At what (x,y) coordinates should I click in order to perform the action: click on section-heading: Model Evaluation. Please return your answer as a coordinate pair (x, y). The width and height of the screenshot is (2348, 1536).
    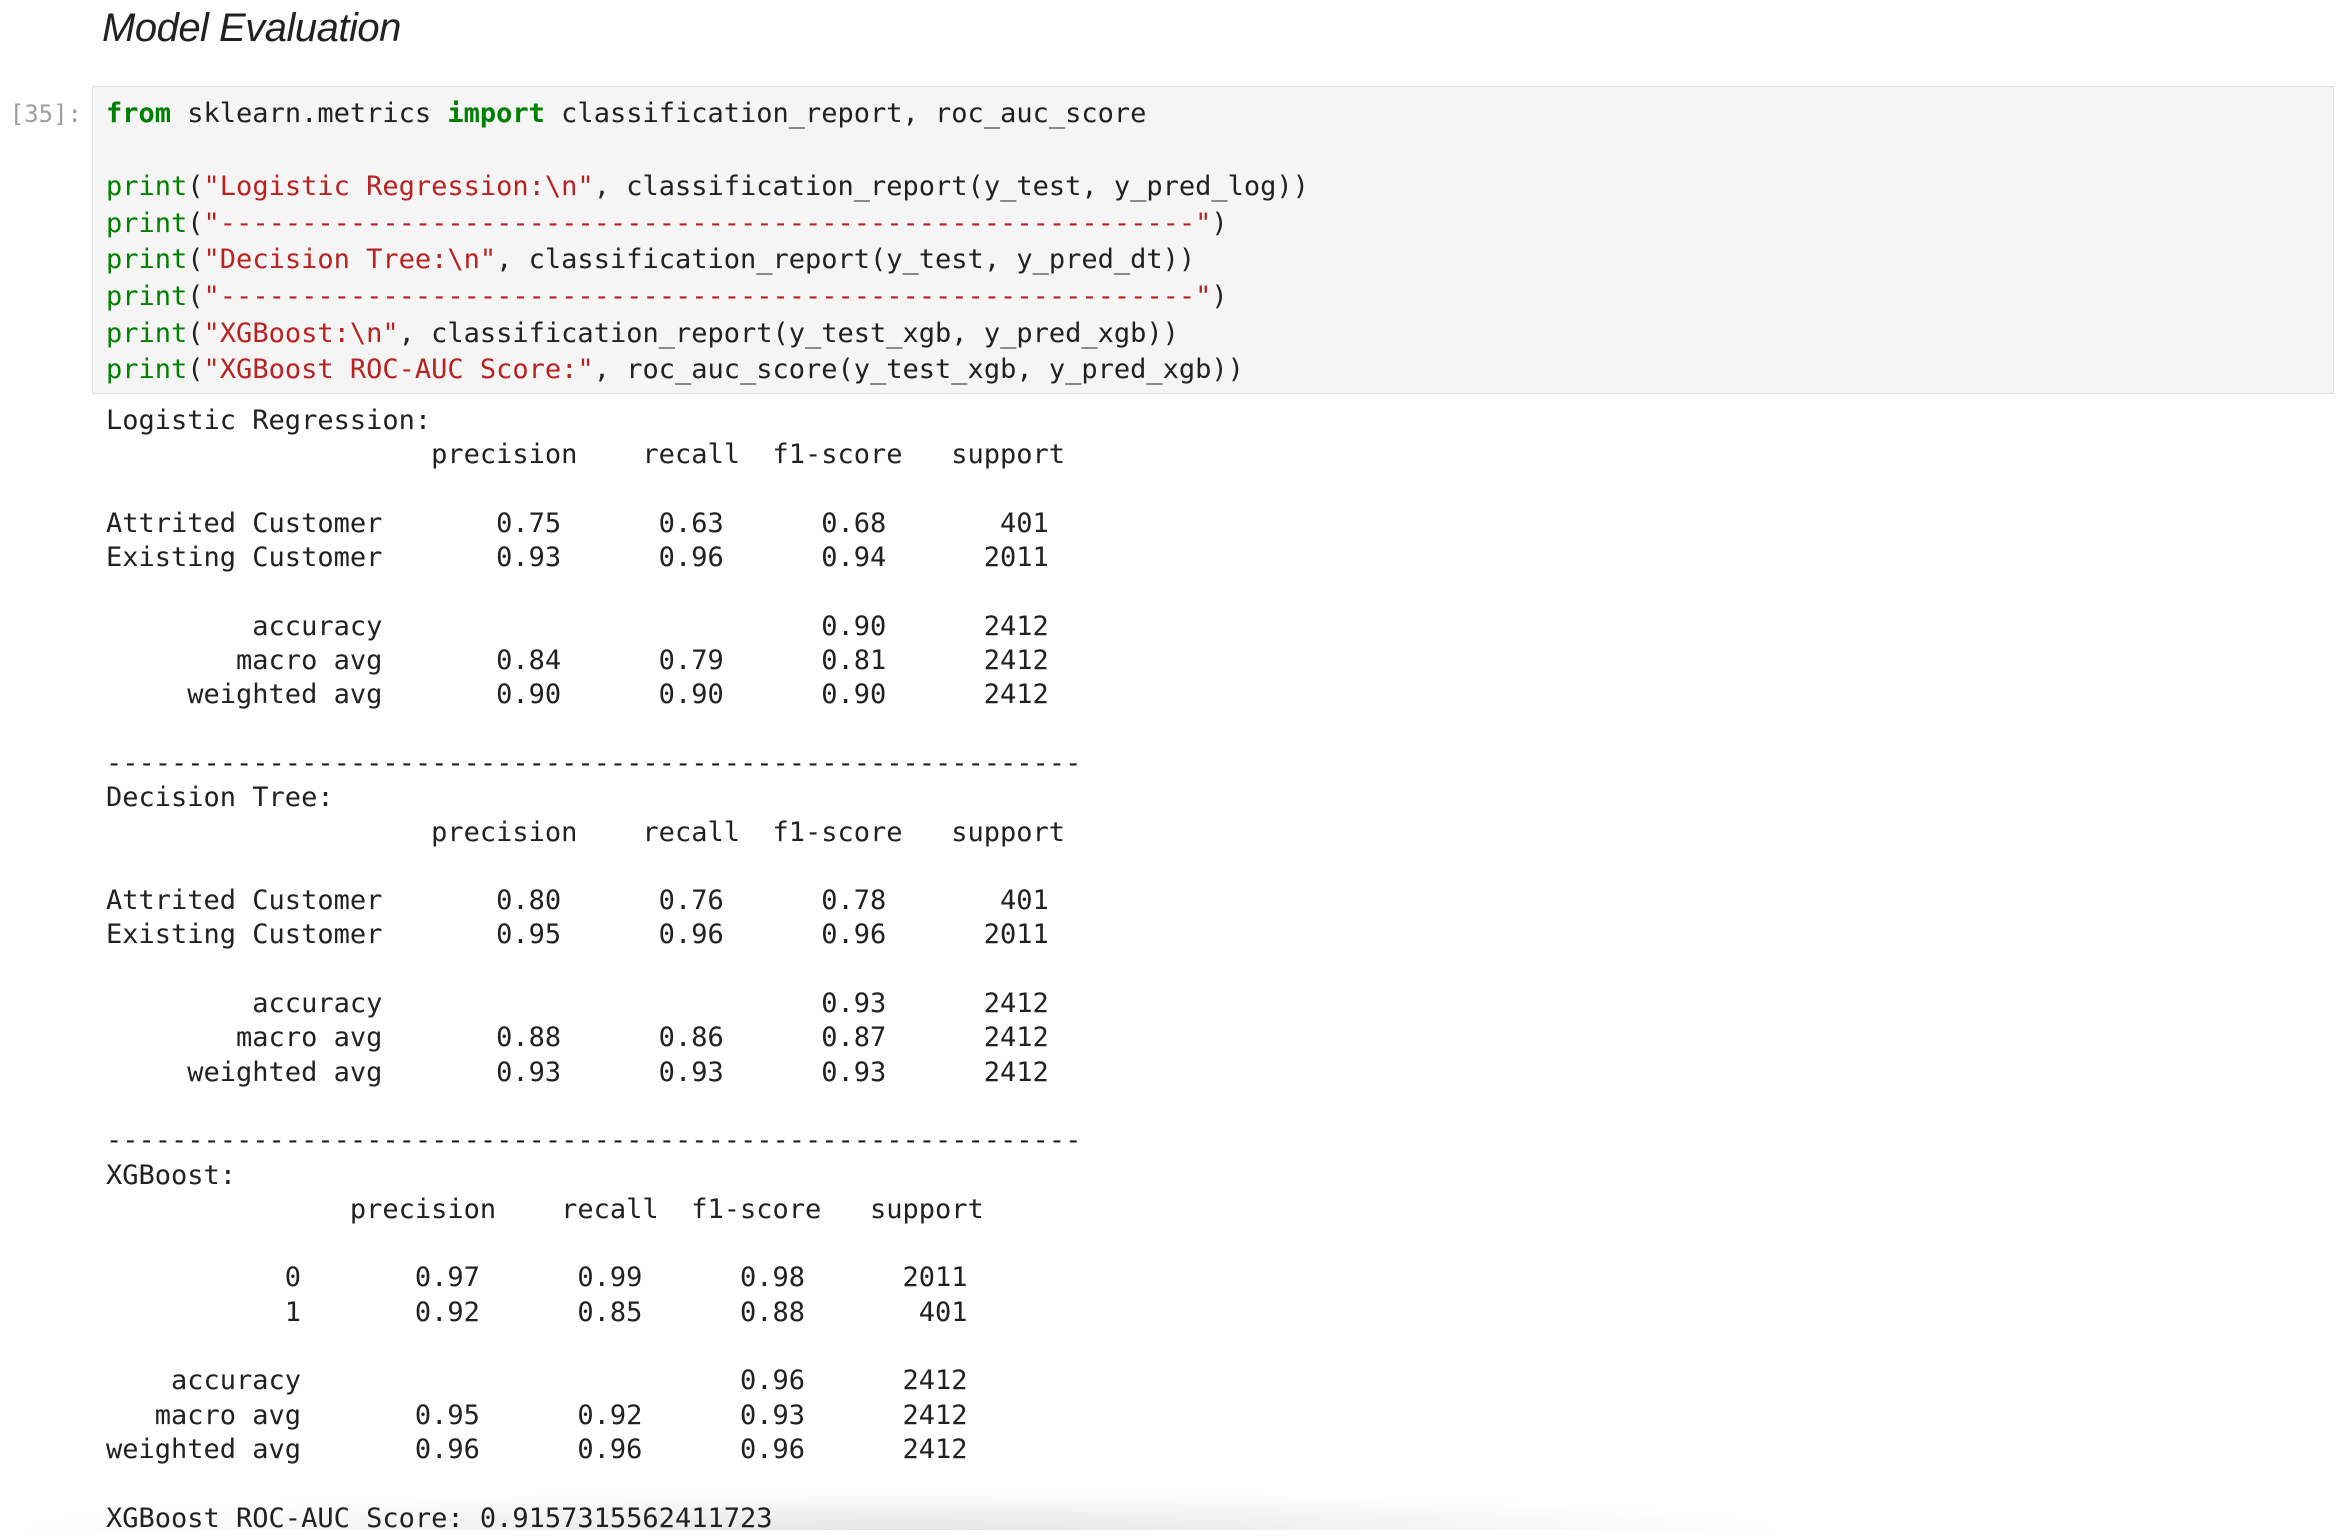
    Looking at the image, I should click on (251, 28).